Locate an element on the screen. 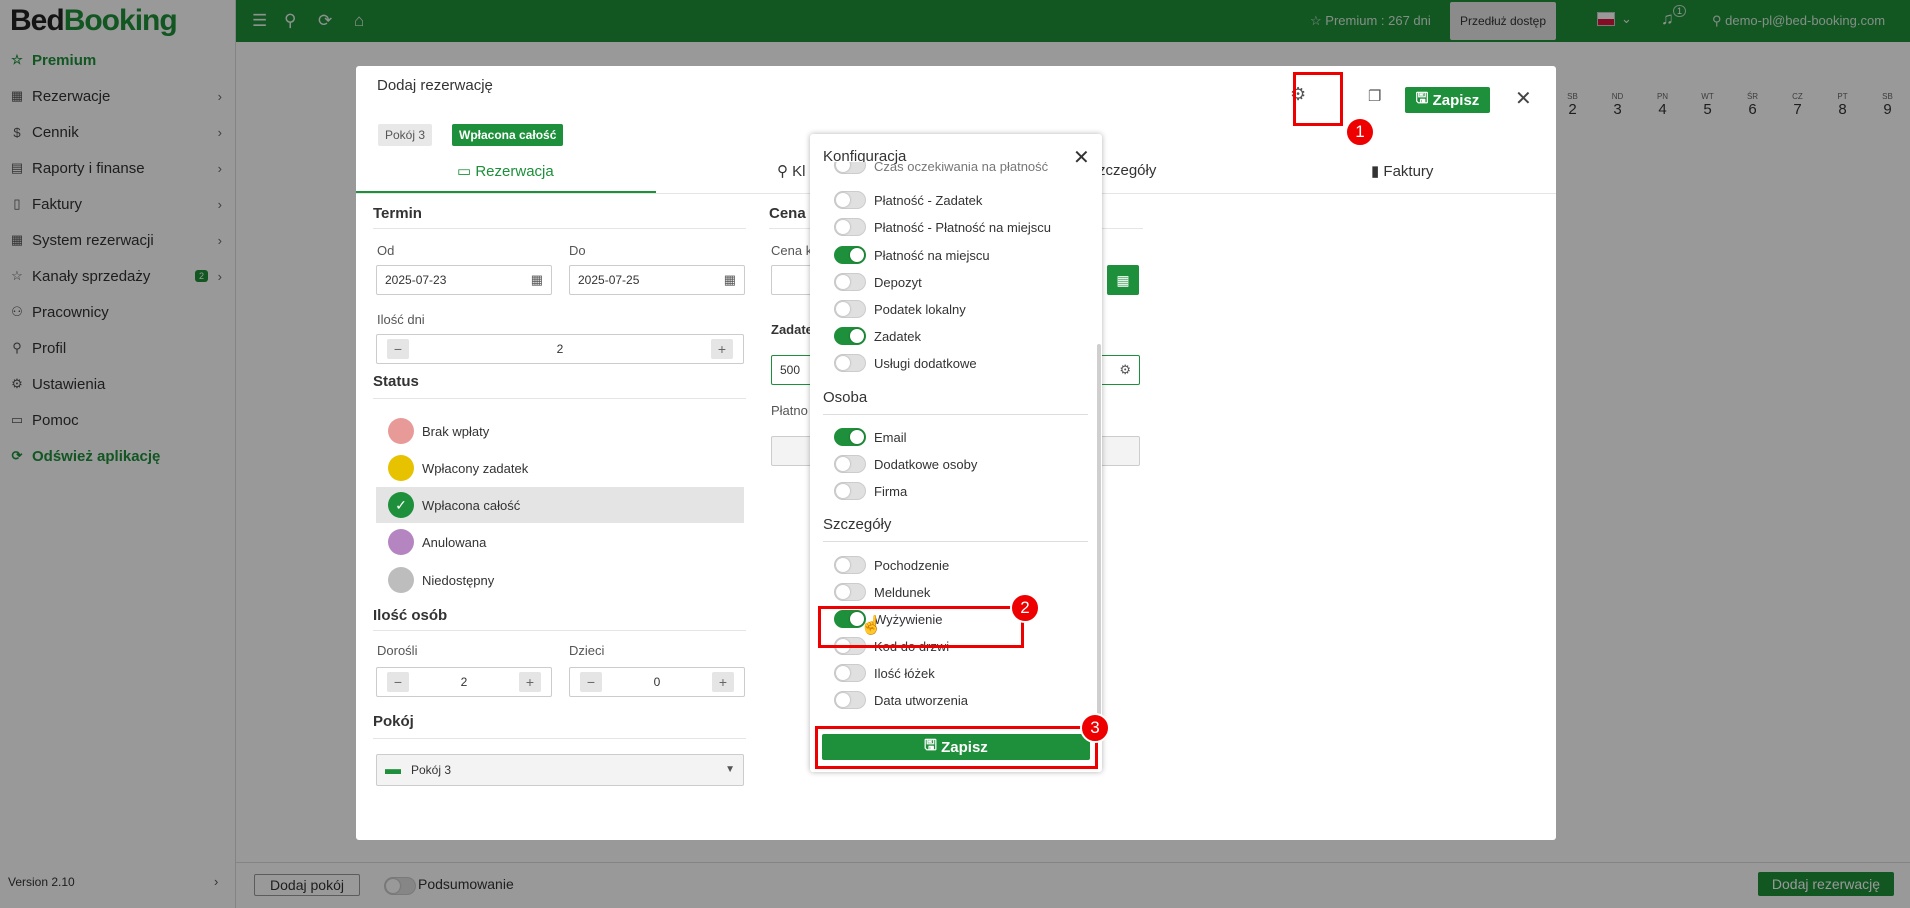 Image resolution: width=1910 pixels, height=908 pixels. caret-down-icon: ▼ is located at coordinates (730, 769).